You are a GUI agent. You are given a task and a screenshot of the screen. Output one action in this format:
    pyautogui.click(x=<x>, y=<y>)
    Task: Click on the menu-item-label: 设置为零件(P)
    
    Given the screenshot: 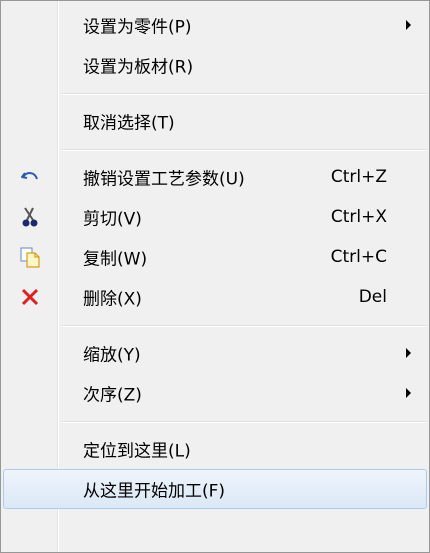 What is the action you would take?
    pyautogui.click(x=137, y=27)
    